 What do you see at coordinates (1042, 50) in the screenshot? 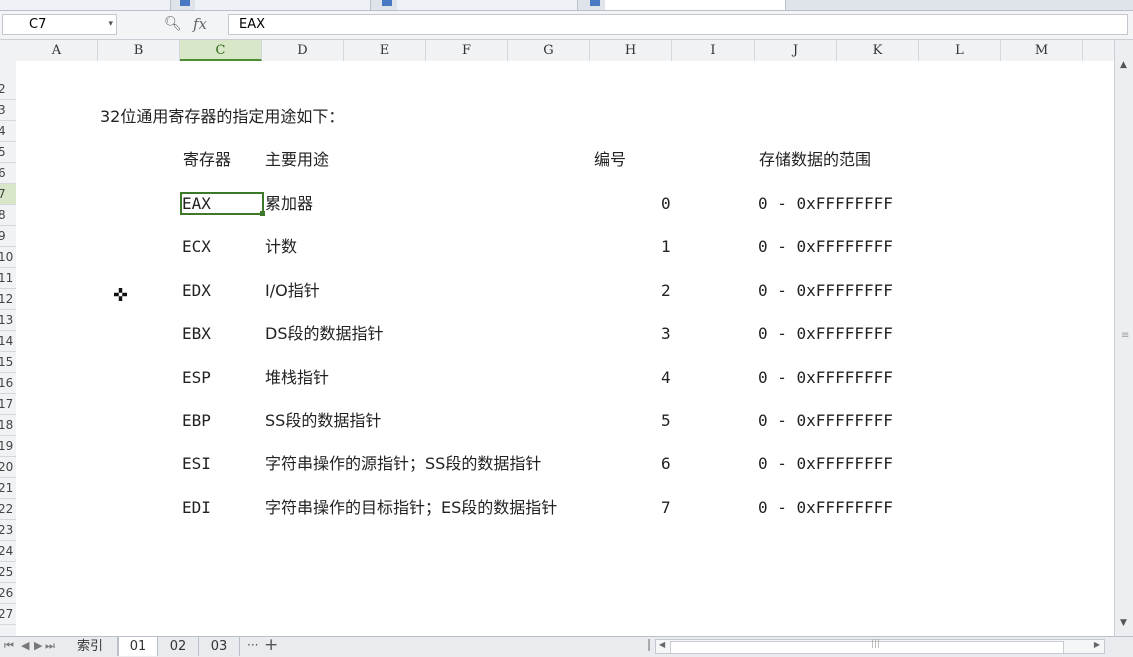
I see `column-header-m: M` at bounding box center [1042, 50].